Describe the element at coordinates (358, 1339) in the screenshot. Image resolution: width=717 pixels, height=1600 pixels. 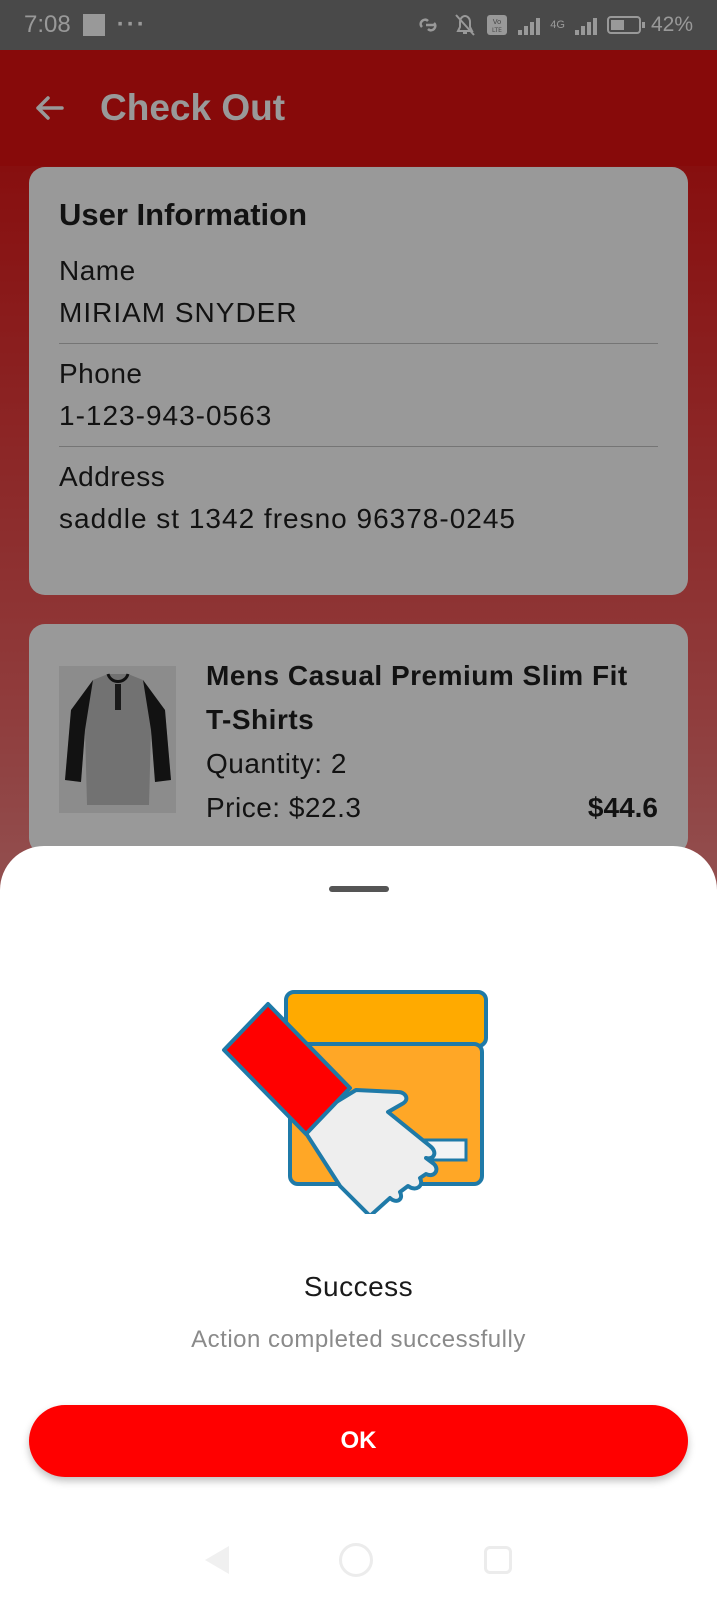
I see `success-message: Action completed successfully` at that location.